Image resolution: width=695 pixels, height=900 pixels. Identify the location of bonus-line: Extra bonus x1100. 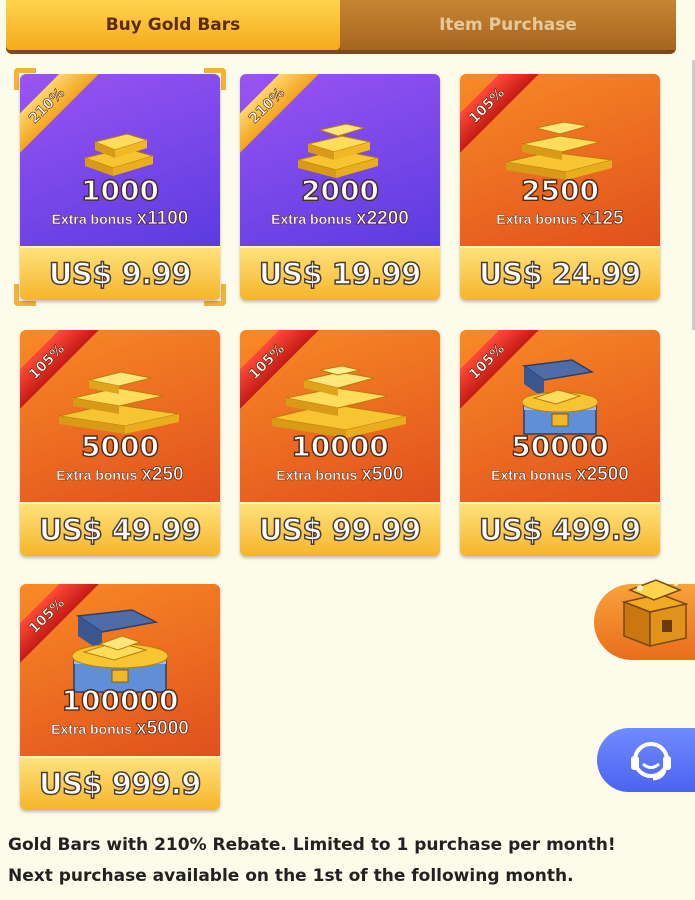
(120, 219).